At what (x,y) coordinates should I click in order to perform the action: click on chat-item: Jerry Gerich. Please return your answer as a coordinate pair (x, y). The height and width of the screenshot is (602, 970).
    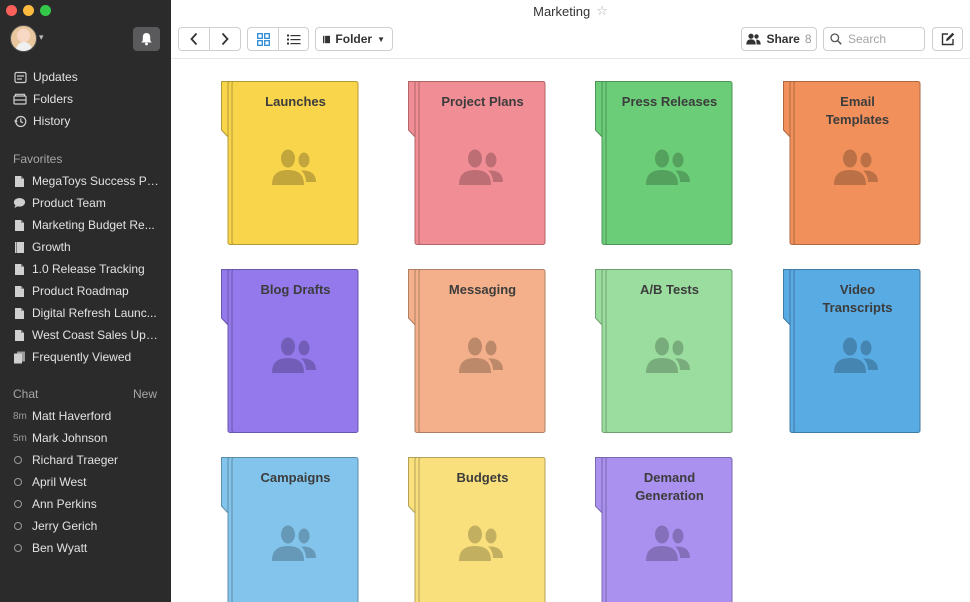
    Looking at the image, I should click on (85, 526).